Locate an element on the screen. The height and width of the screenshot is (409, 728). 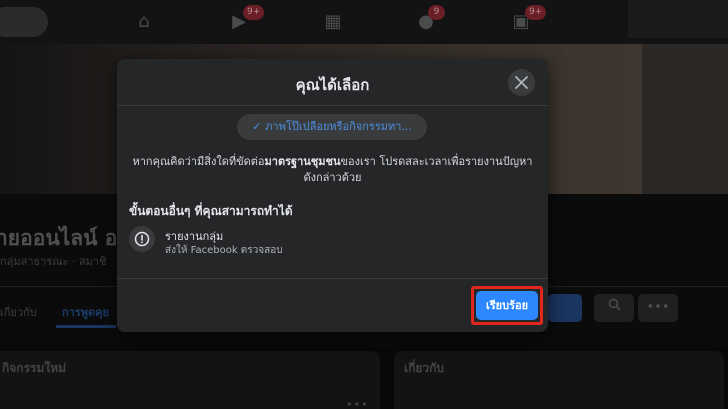
groups-badge: 9 is located at coordinates (436, 12).